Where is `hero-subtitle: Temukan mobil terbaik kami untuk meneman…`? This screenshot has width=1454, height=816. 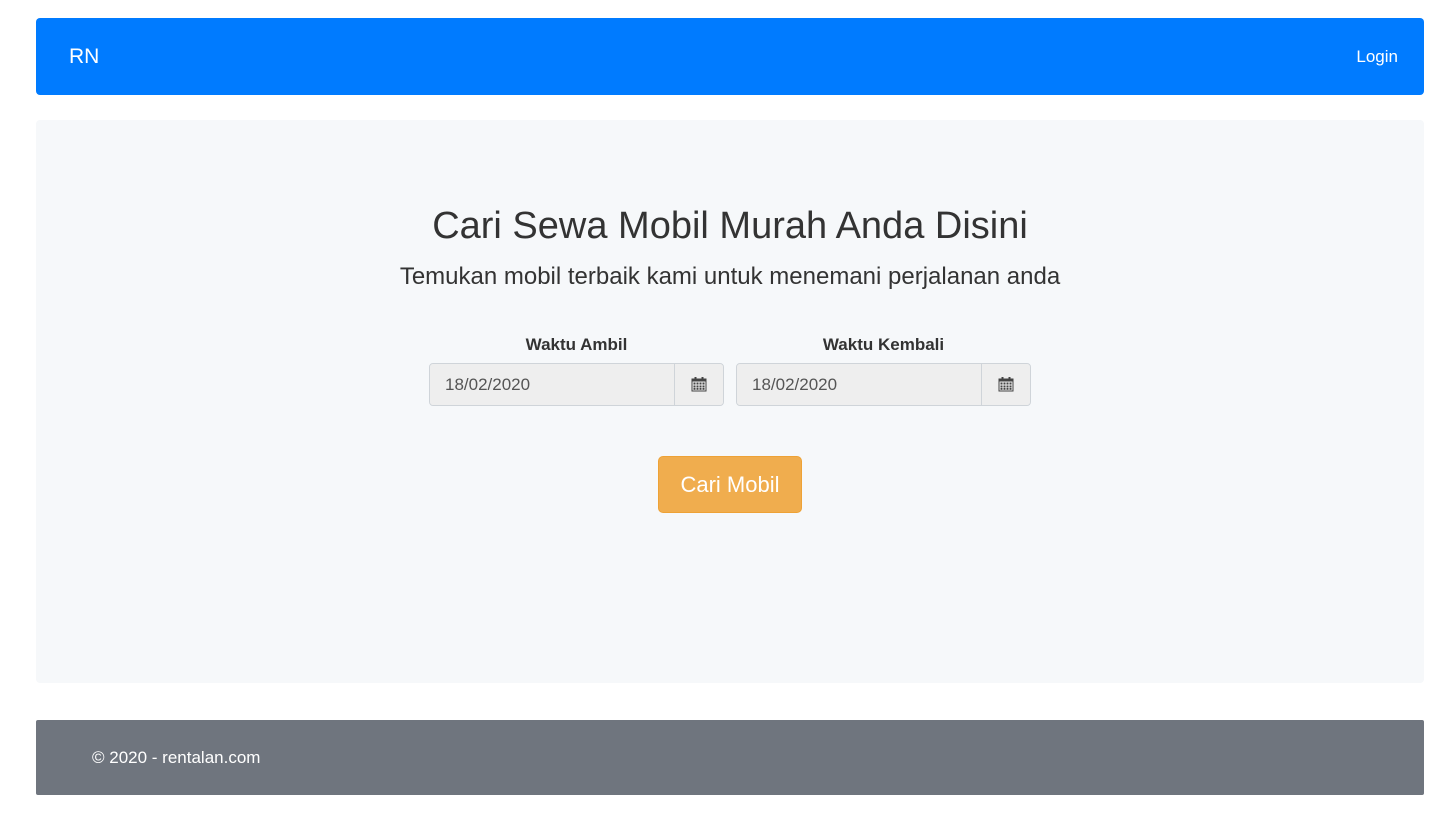 hero-subtitle: Temukan mobil terbaik kami untuk meneman… is located at coordinates (730, 276).